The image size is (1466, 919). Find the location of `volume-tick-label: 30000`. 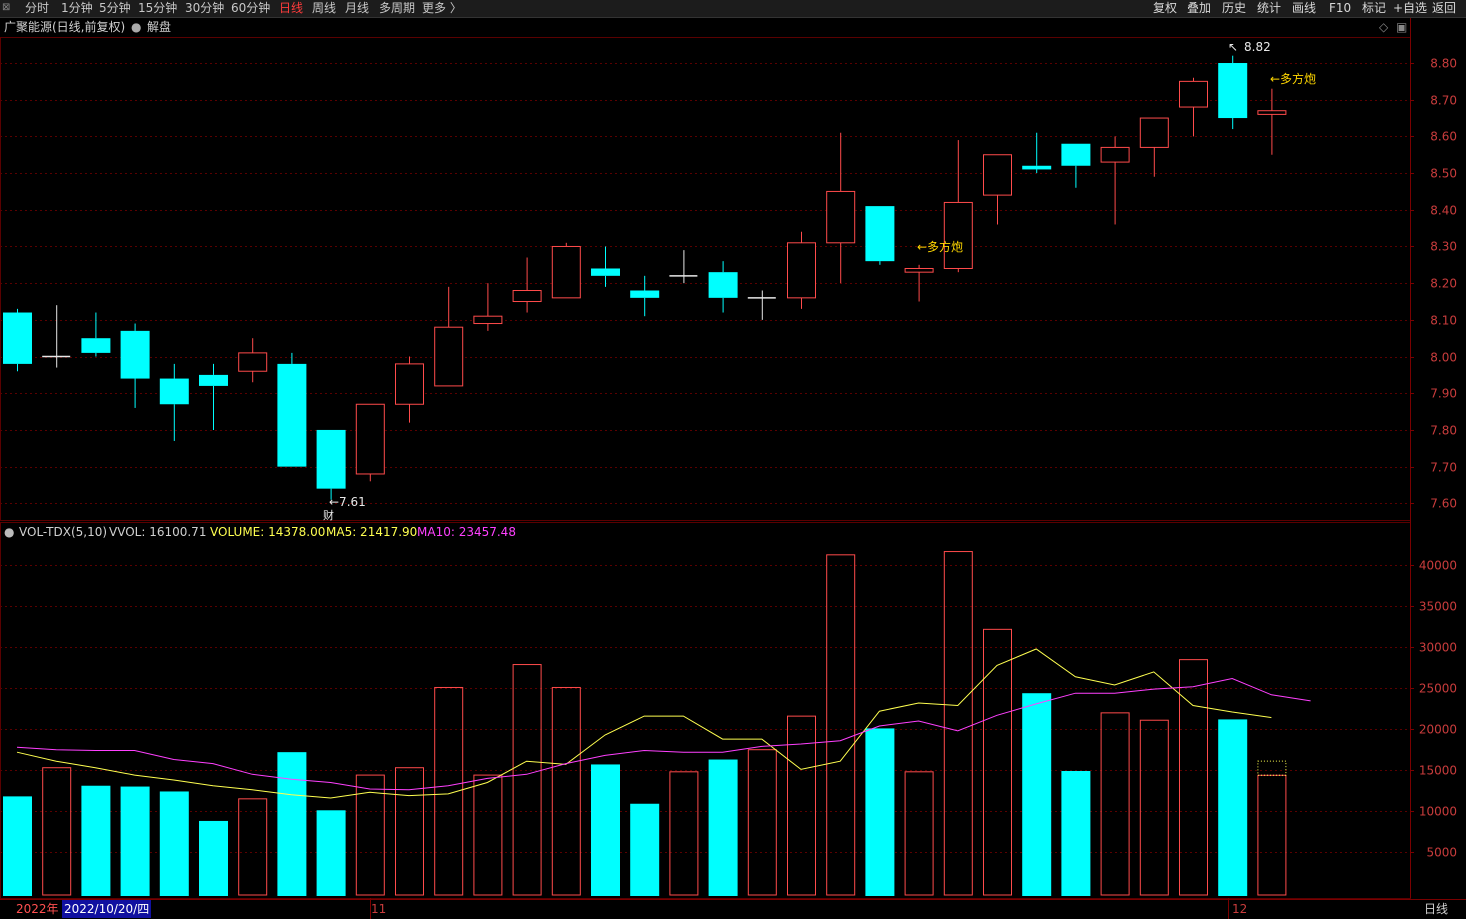

volume-tick-label: 30000 is located at coordinates (1438, 648).